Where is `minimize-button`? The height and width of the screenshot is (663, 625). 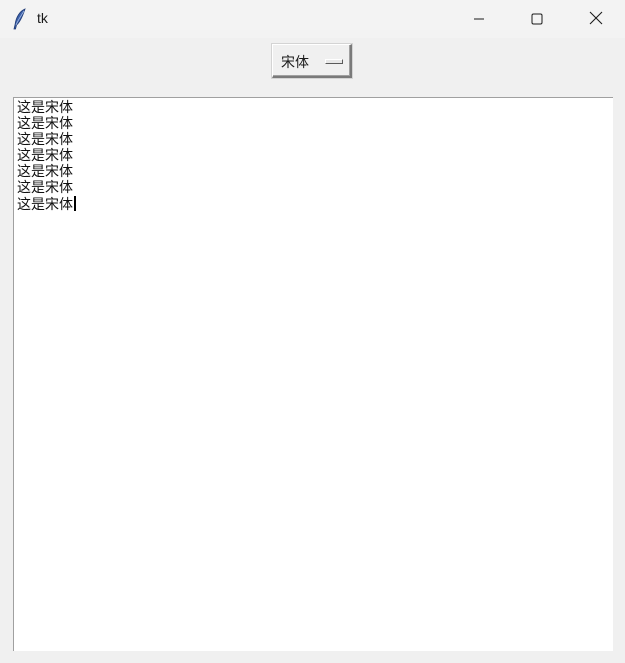 minimize-button is located at coordinates (479, 19).